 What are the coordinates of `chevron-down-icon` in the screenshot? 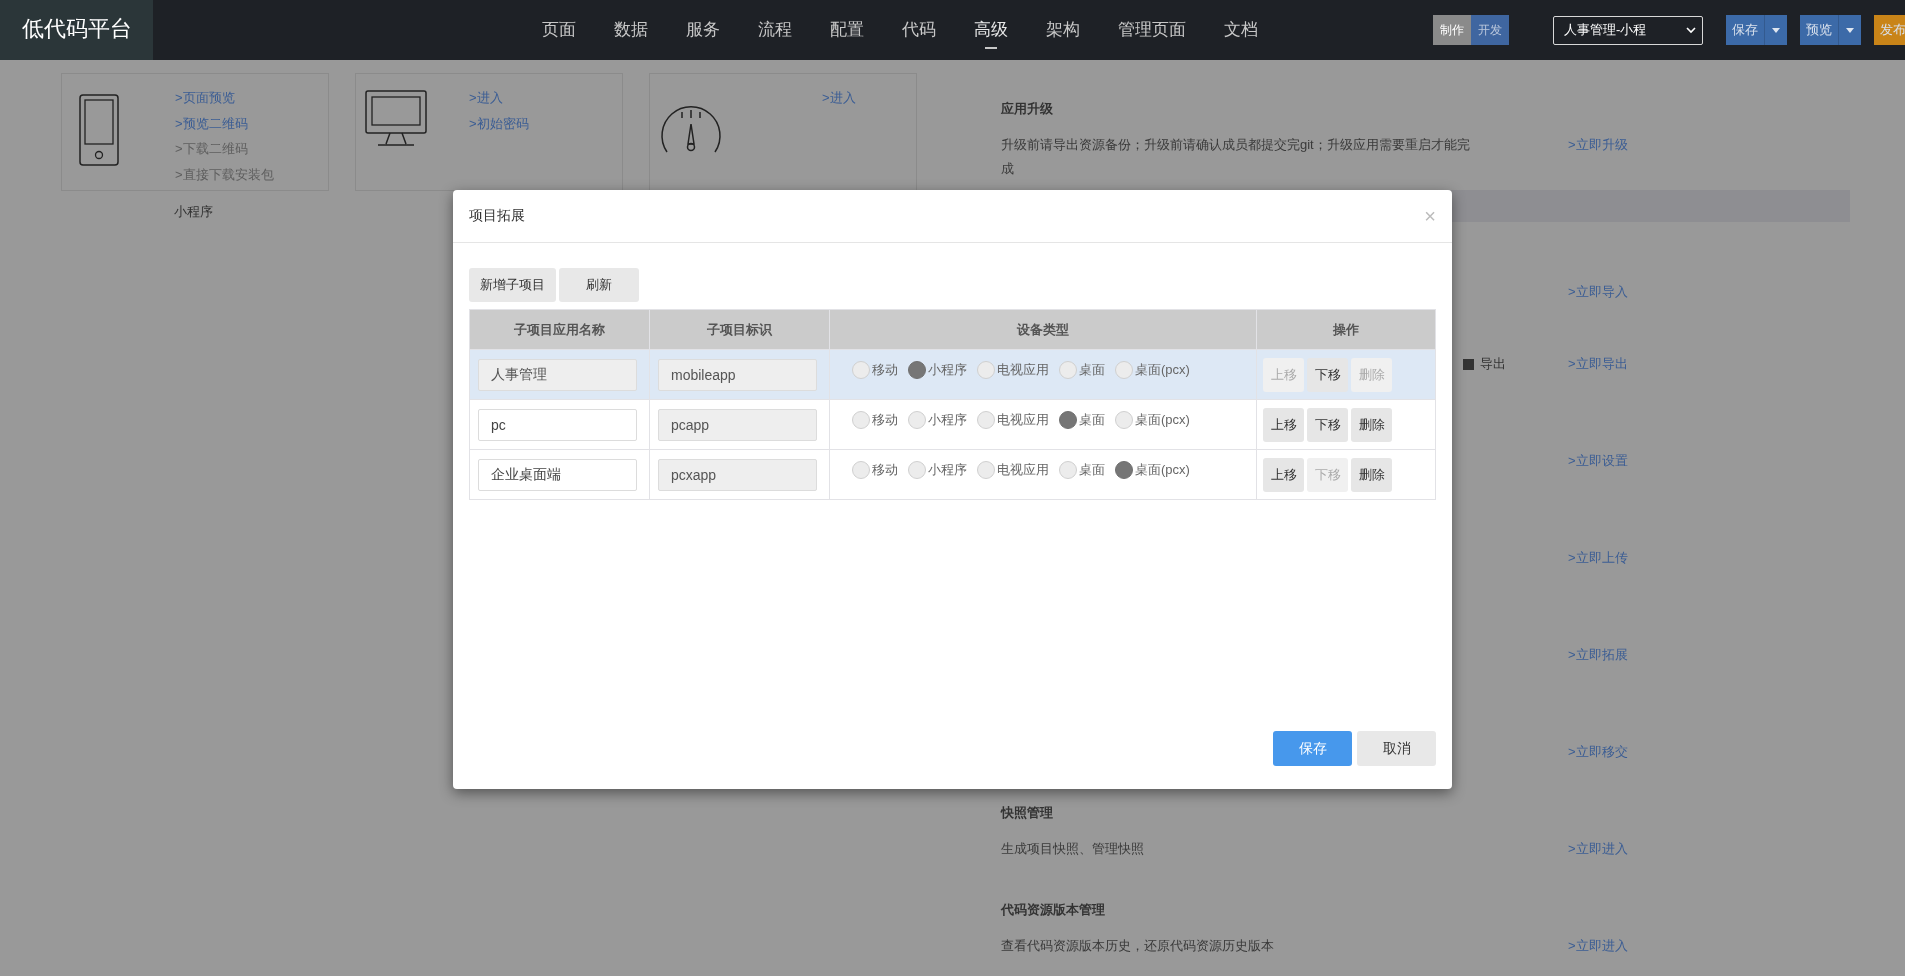 It's located at (1691, 30).